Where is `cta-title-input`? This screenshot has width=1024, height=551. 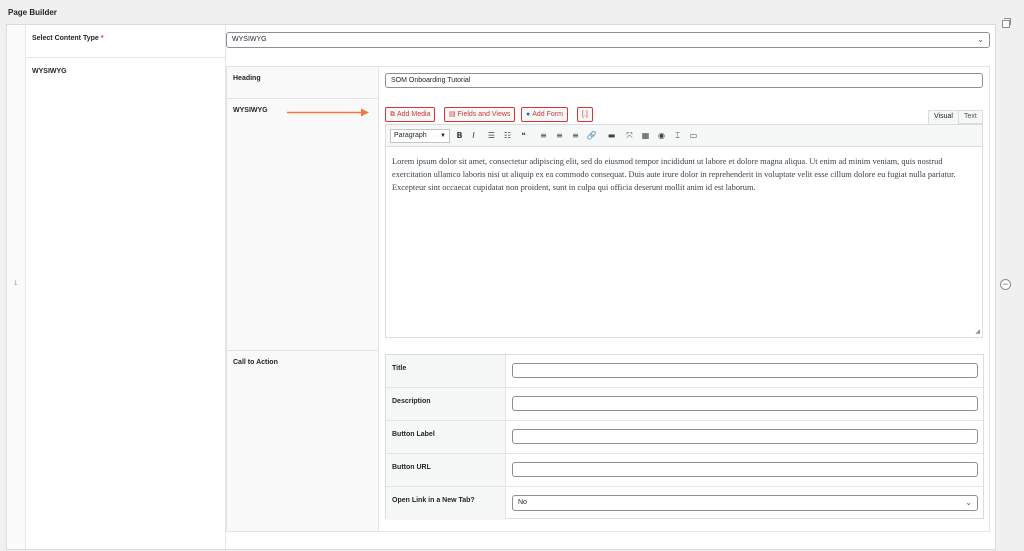 cta-title-input is located at coordinates (745, 370).